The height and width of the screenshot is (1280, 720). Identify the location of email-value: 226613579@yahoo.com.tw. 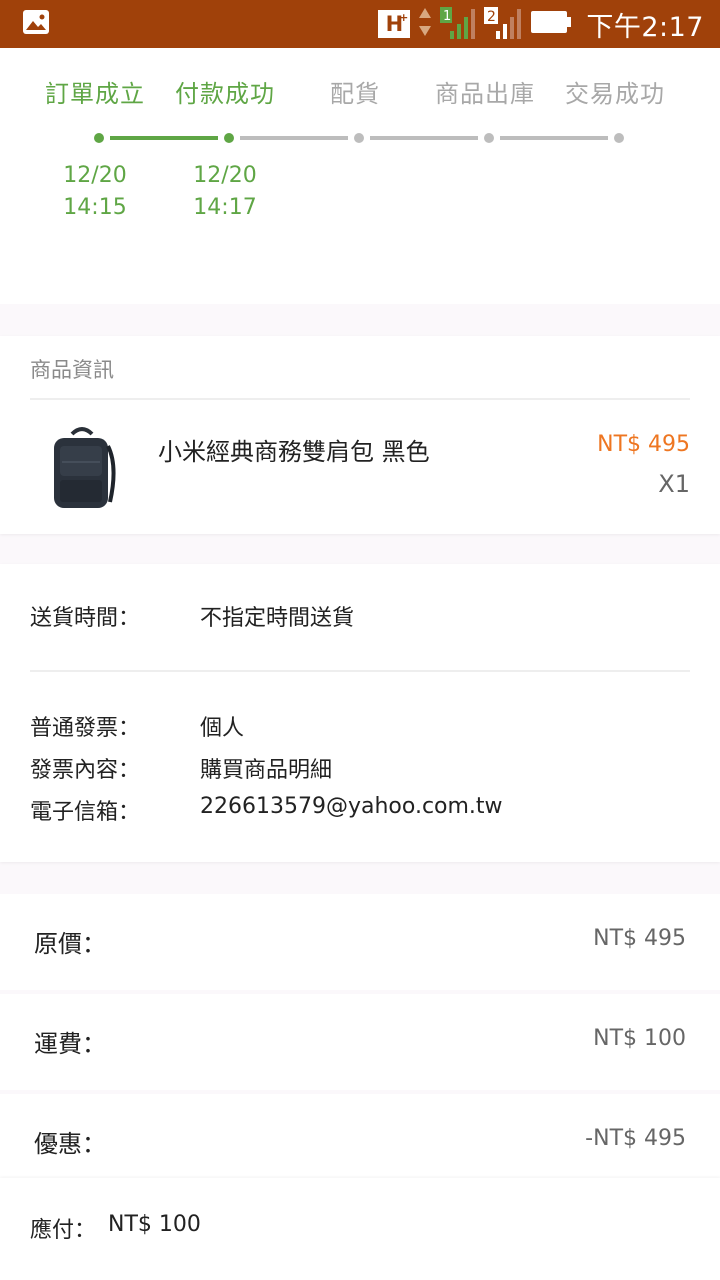
(351, 806).